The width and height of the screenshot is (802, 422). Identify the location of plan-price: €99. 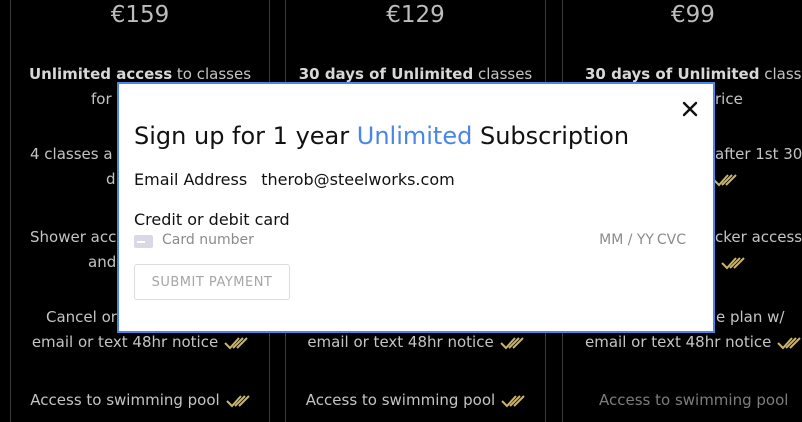
(693, 15).